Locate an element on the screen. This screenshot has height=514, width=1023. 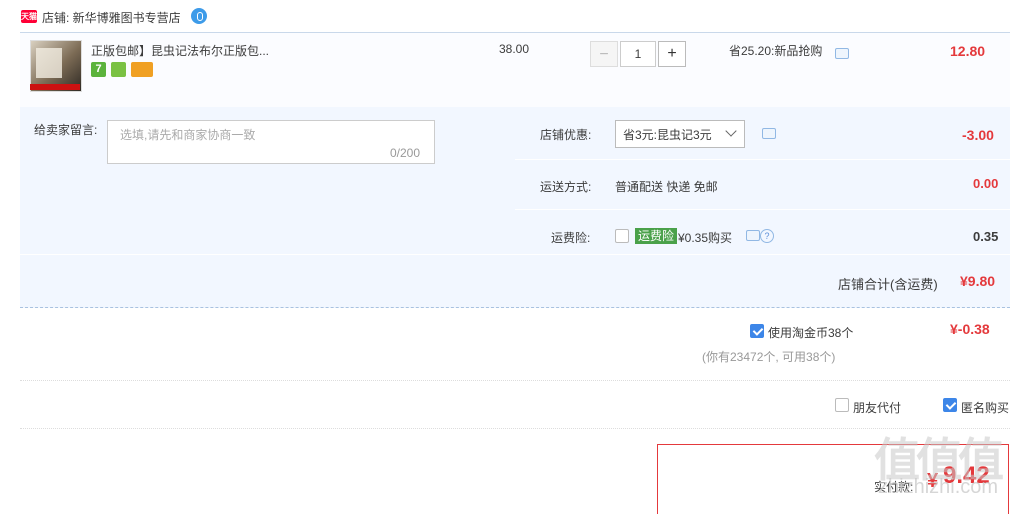
watermark-url: zhizhizhi.com is located at coordinates (938, 487).